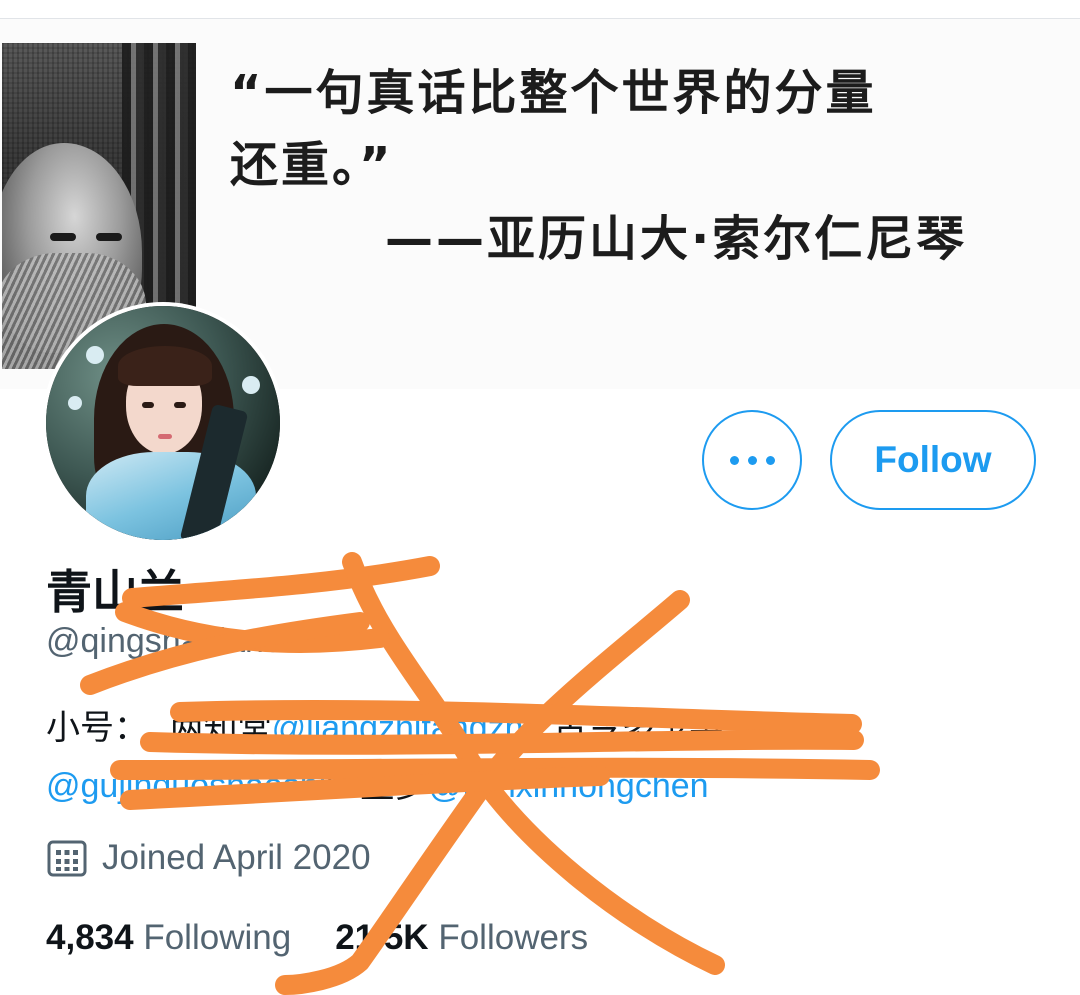 Image resolution: width=1080 pixels, height=995 pixels. What do you see at coordinates (217, 937) in the screenshot?
I see `following-label: Following` at bounding box center [217, 937].